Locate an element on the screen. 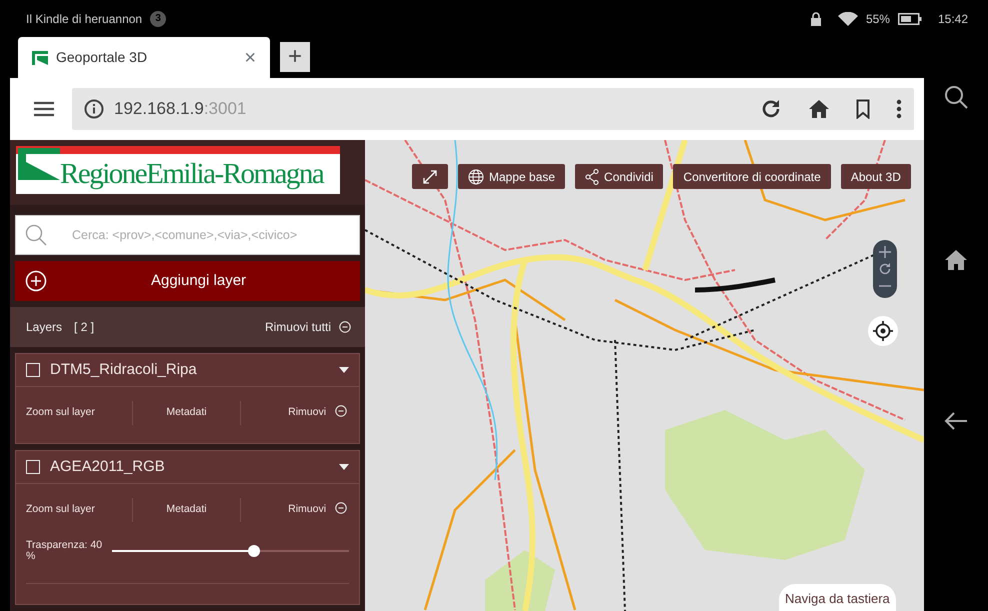  expand-icon is located at coordinates (430, 176).